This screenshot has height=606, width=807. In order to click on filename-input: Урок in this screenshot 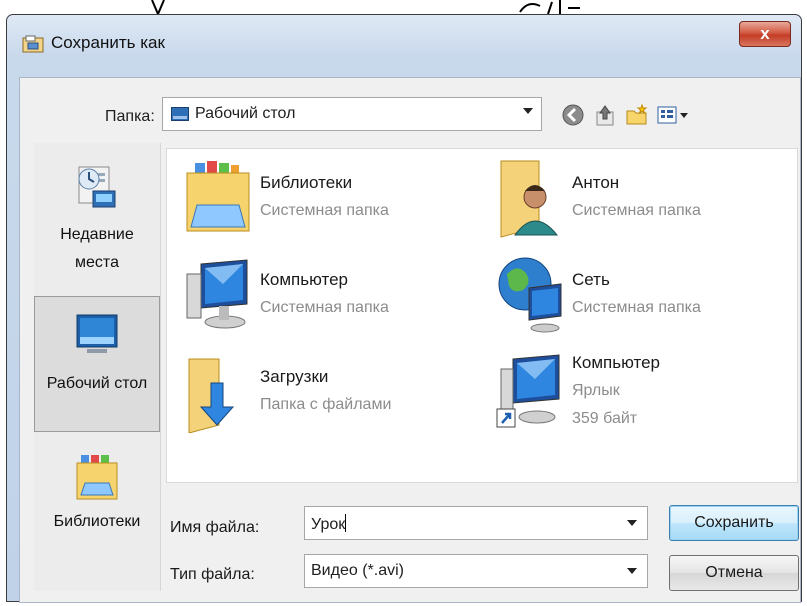, I will do `click(476, 523)`.